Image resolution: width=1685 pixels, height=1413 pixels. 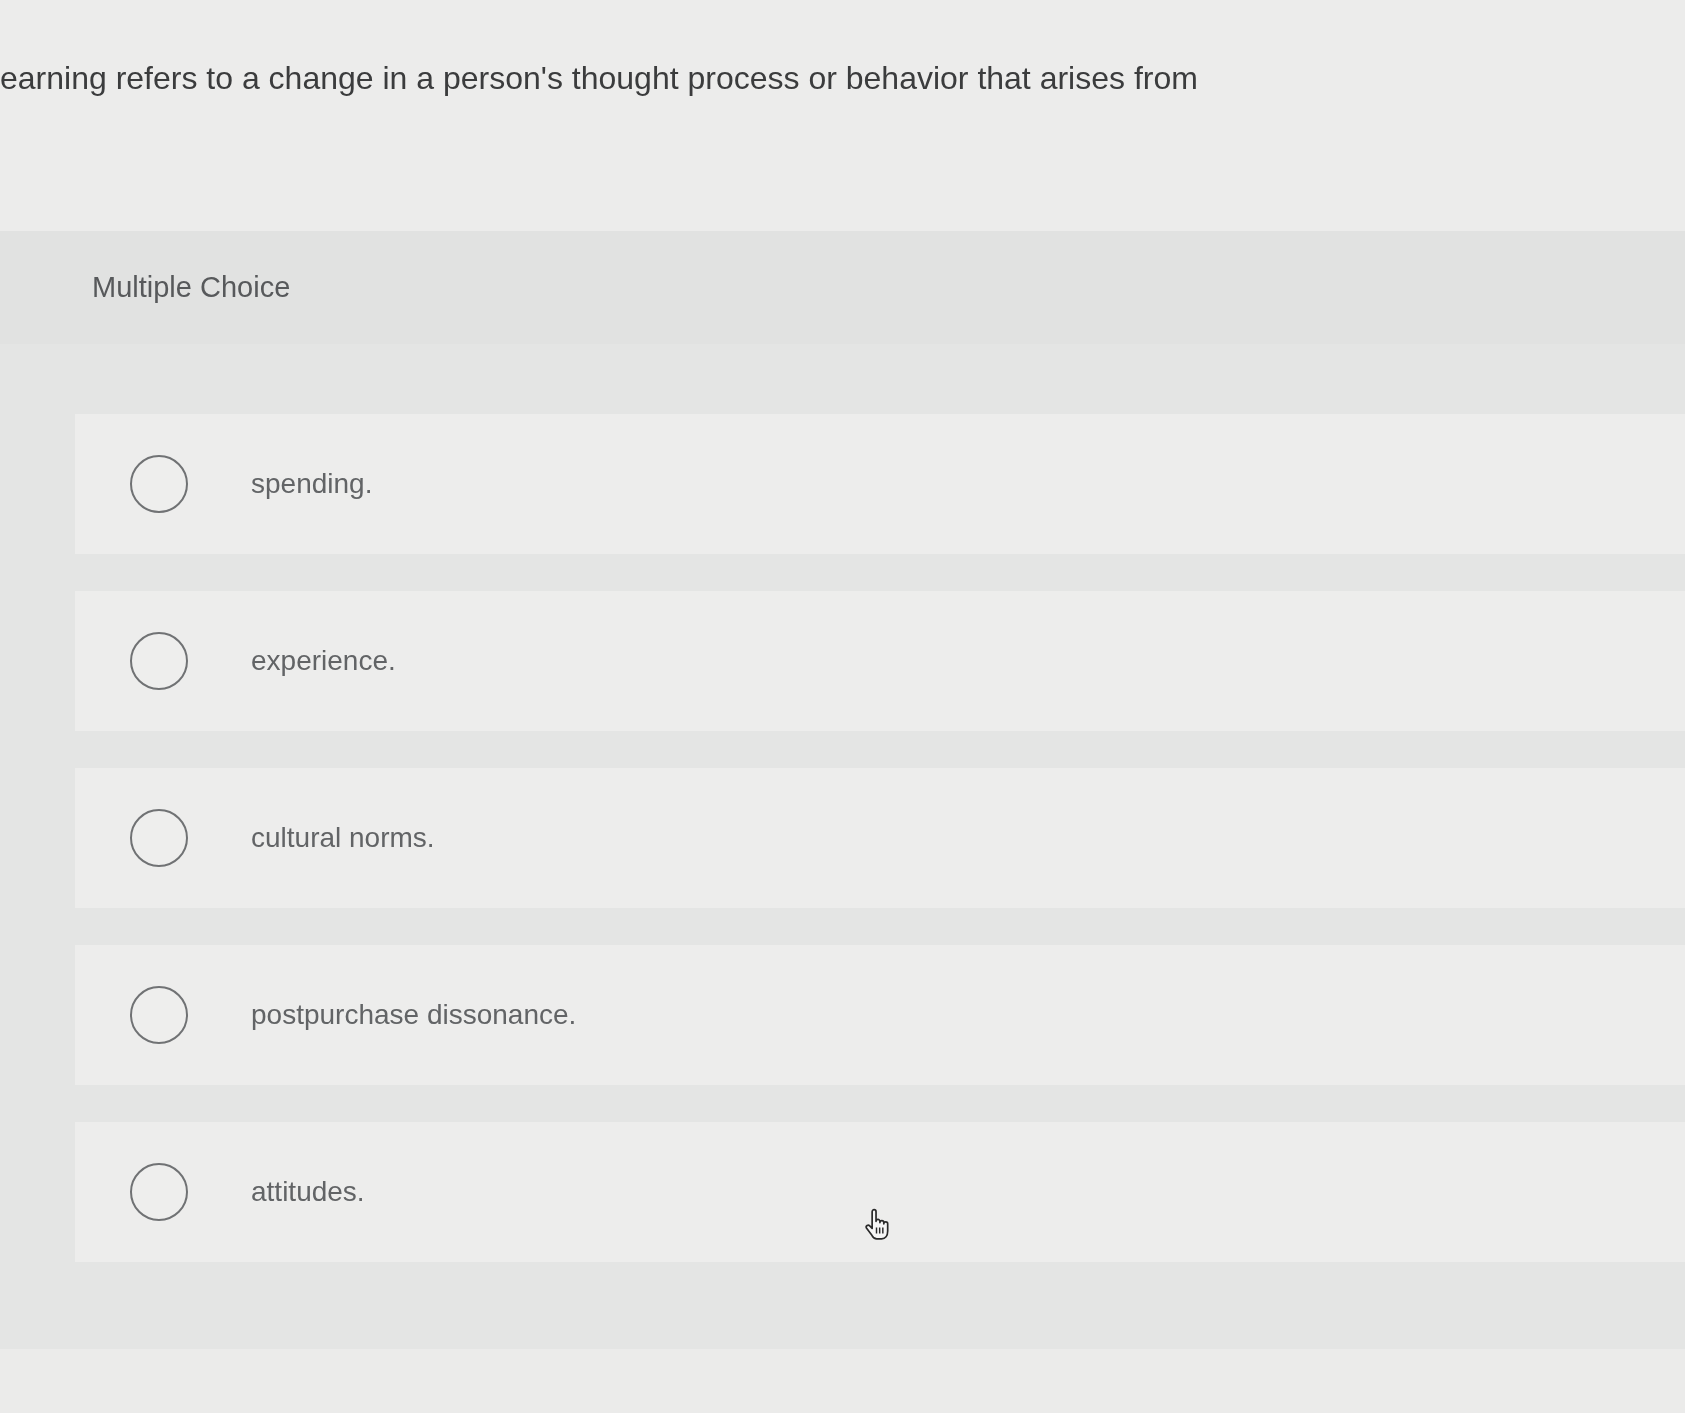 I want to click on option-text: spending., so click(x=312, y=484).